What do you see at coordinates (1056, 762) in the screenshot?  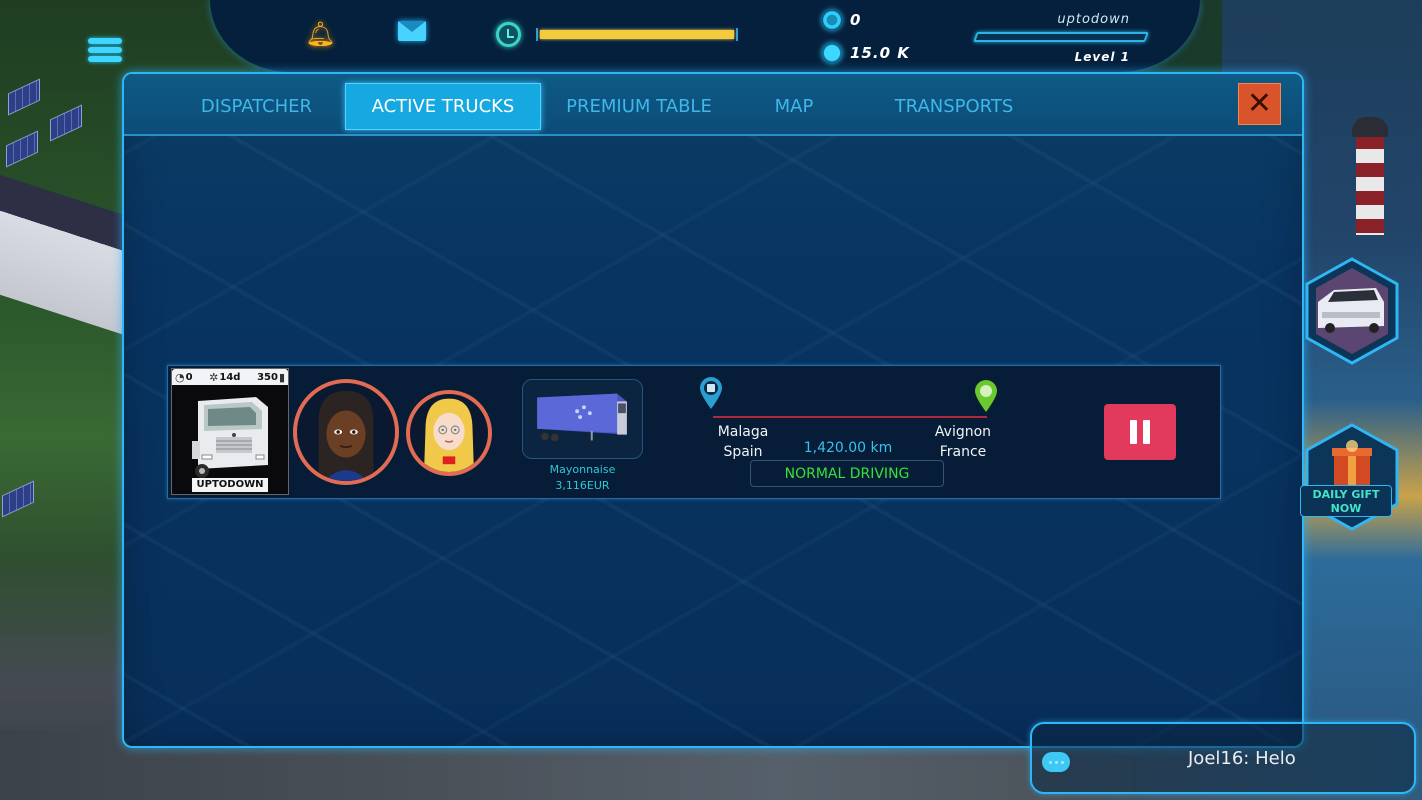 I see `chat-bubble-icon` at bounding box center [1056, 762].